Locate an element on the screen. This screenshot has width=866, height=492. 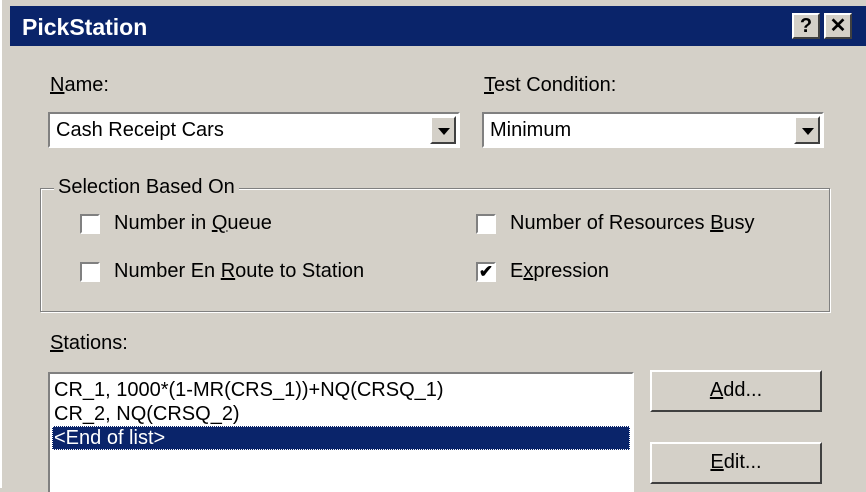
close-button: ✕ is located at coordinates (838, 26).